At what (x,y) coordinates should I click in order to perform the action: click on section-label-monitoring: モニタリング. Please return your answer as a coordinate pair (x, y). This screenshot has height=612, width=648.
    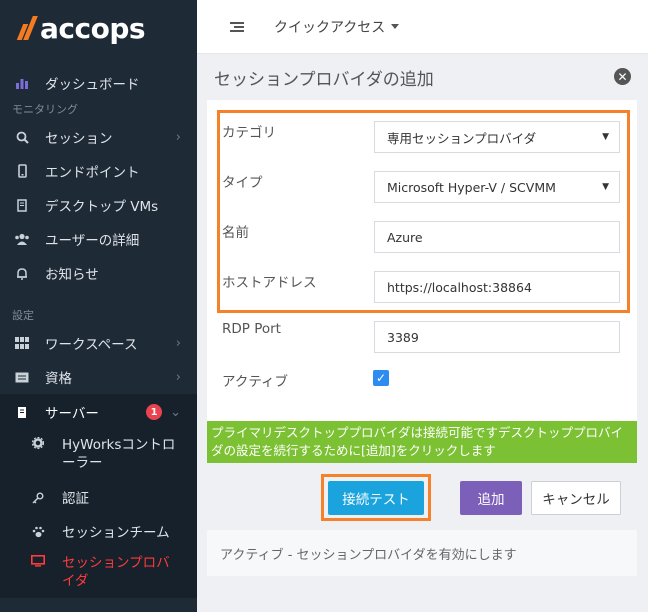
    Looking at the image, I should click on (45, 109).